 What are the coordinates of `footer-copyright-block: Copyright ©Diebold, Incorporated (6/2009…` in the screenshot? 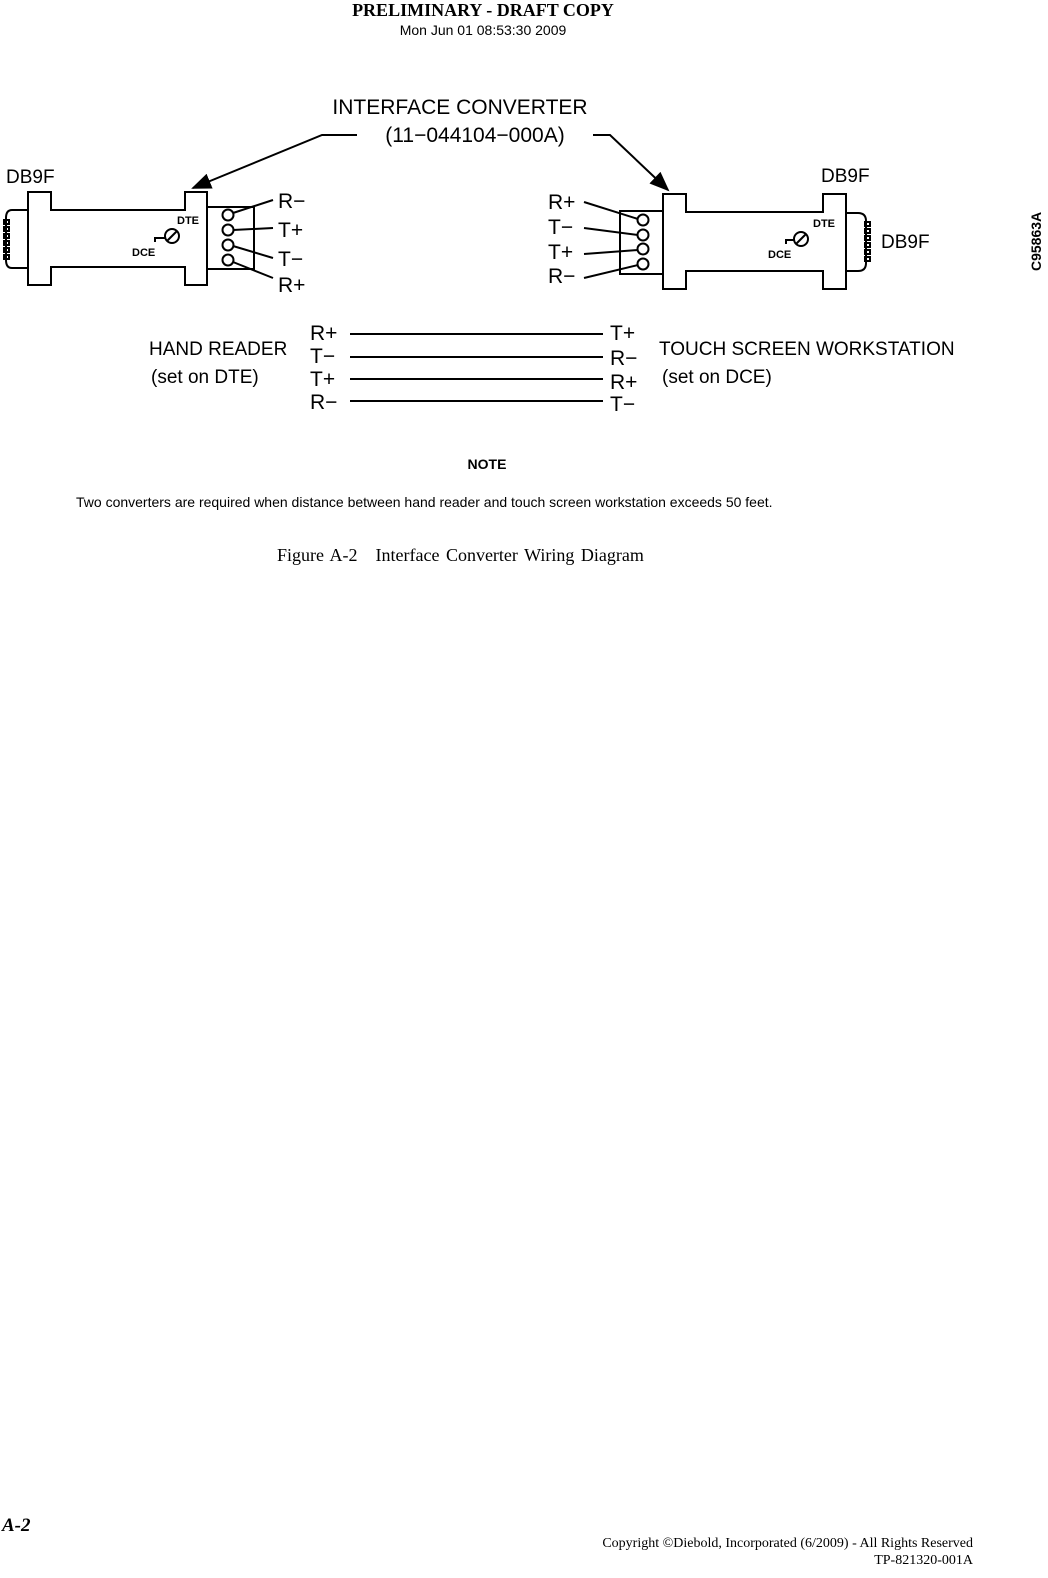 It's located at (787, 1552).